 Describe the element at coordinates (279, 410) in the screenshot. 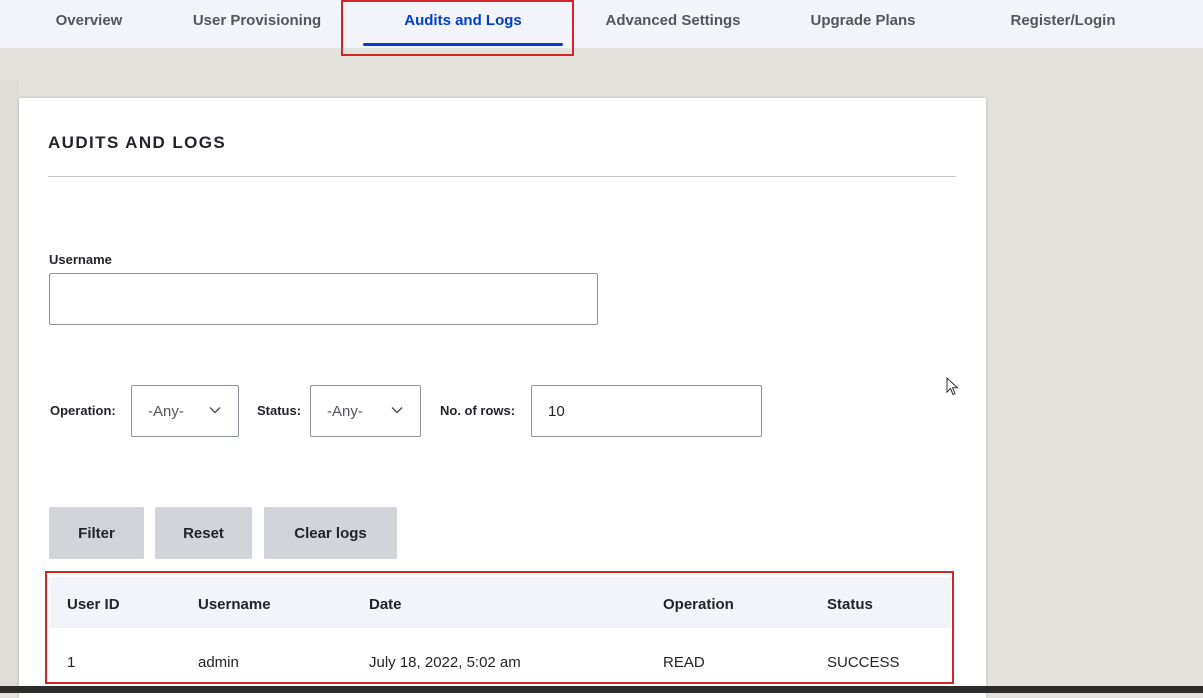

I see `status-label: Status:` at that location.